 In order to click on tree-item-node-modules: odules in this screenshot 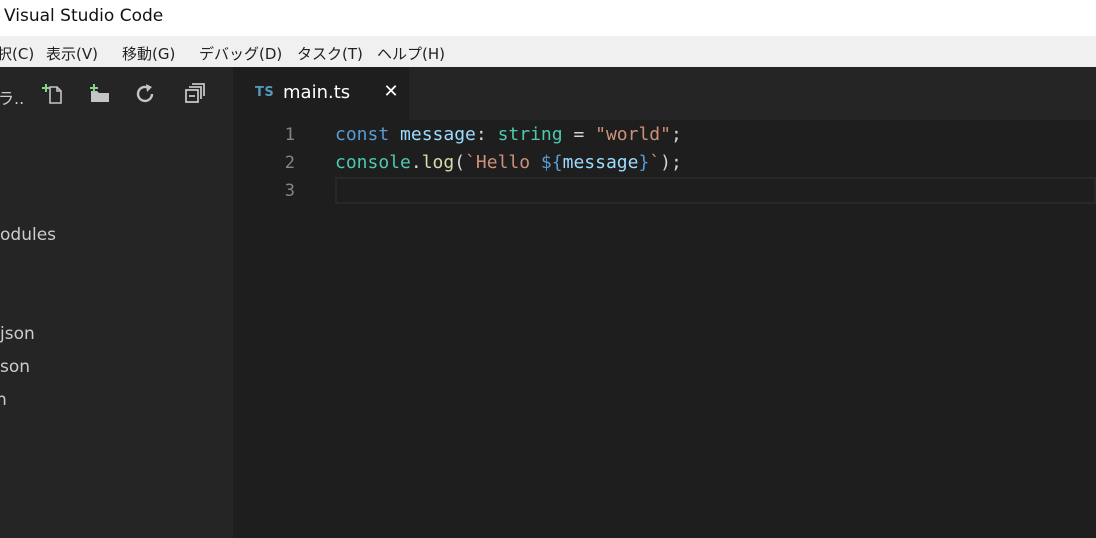, I will do `click(28, 235)`.